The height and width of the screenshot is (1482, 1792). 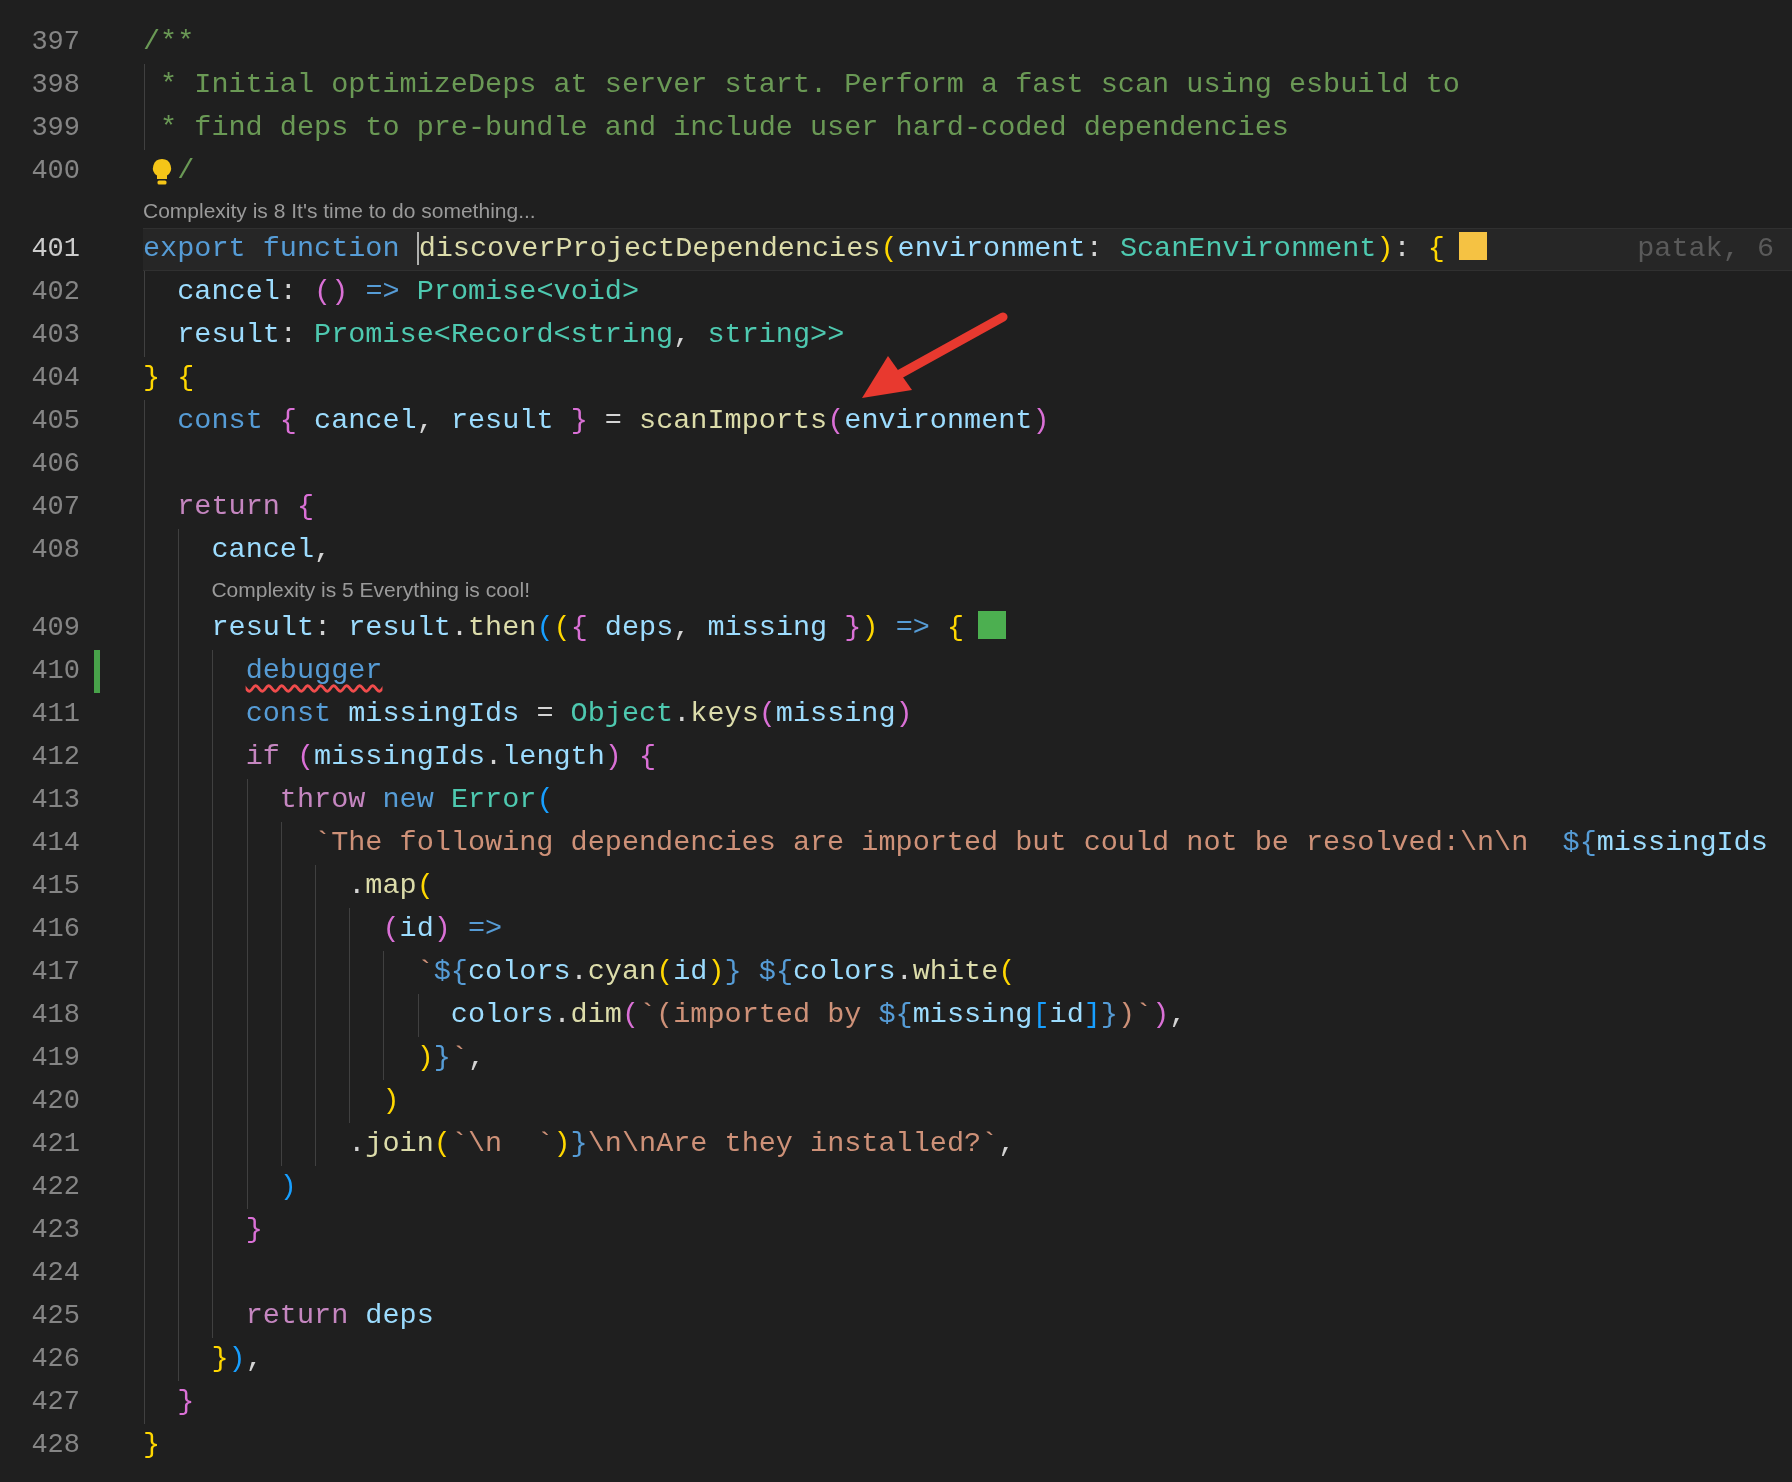 I want to click on line-number: 413, so click(x=55, y=801).